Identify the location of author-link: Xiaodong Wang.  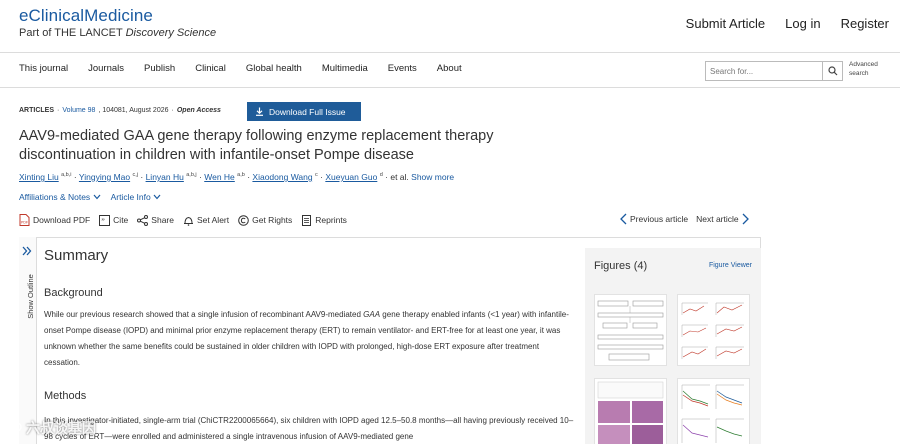
(282, 177).